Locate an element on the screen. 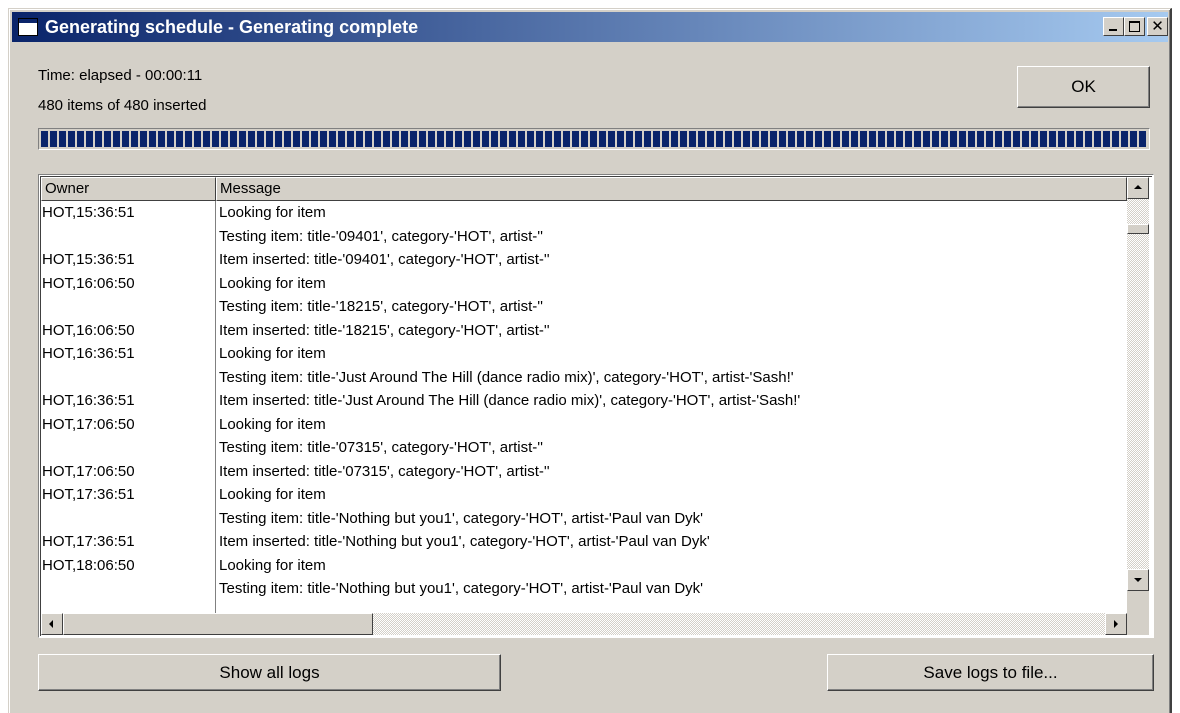 The width and height of the screenshot is (1180, 713). arrow-right-icon is located at coordinates (1116, 624).